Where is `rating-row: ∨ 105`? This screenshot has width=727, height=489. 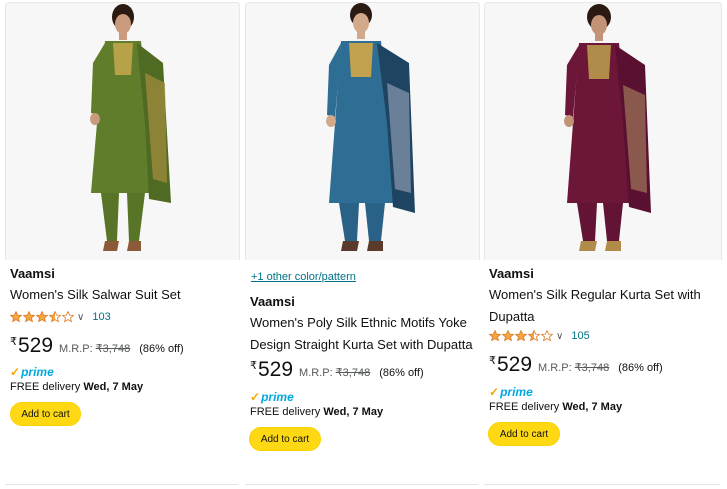
rating-row: ∨ 105 is located at coordinates (539, 336).